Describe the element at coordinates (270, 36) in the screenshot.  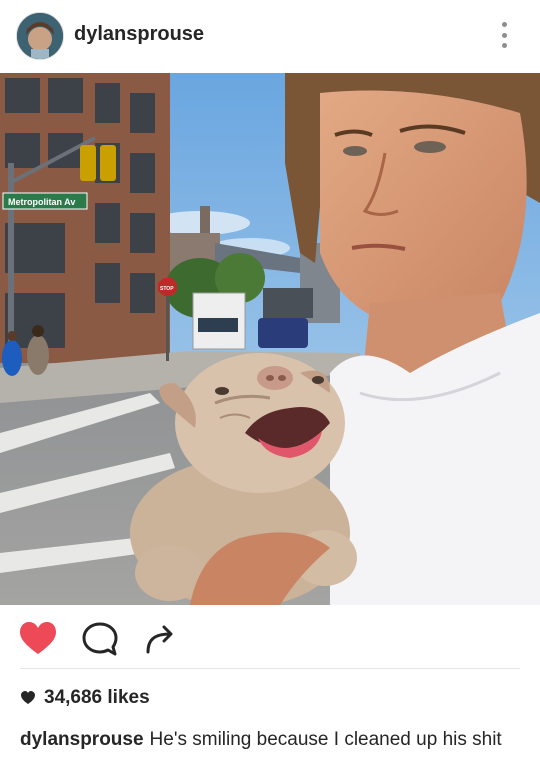
I see `post-header: dylansprouse` at that location.